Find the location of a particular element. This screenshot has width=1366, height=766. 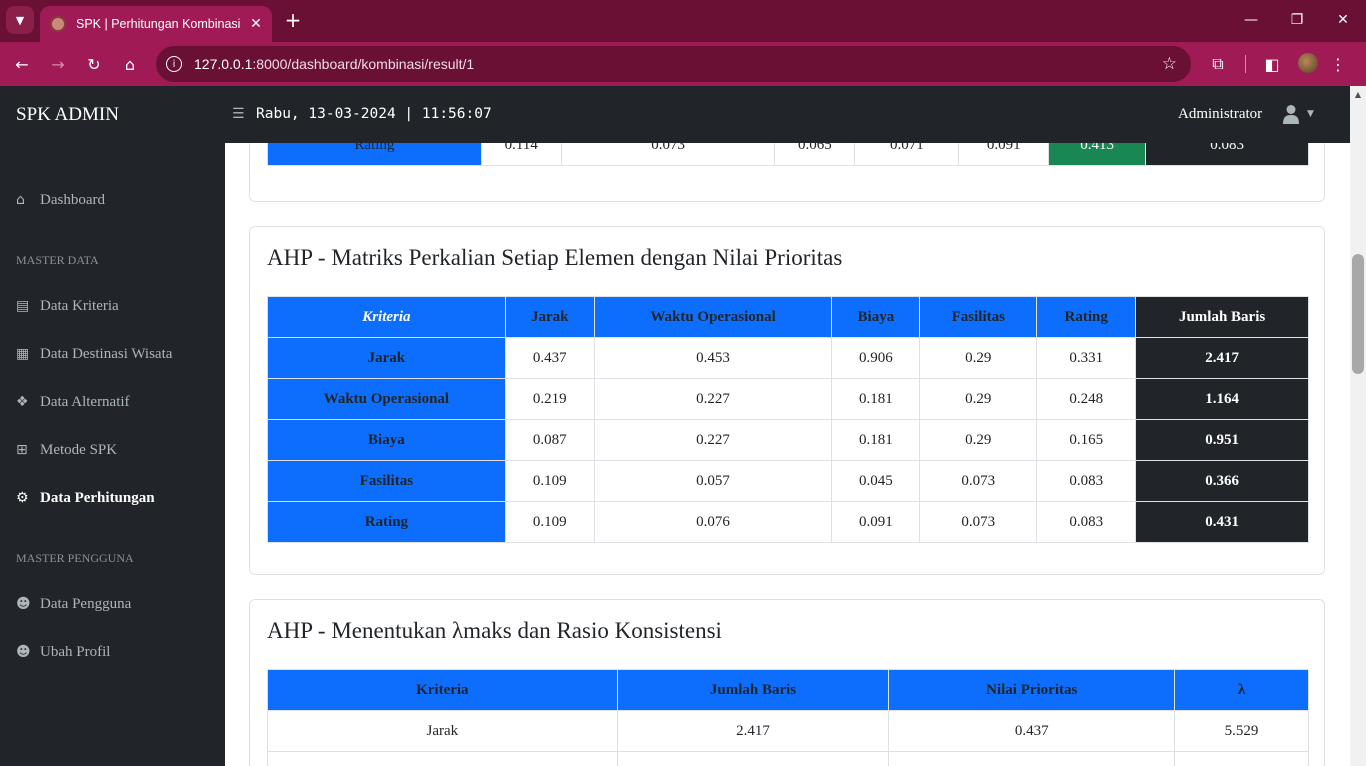

new-tab-button: + is located at coordinates (293, 20).